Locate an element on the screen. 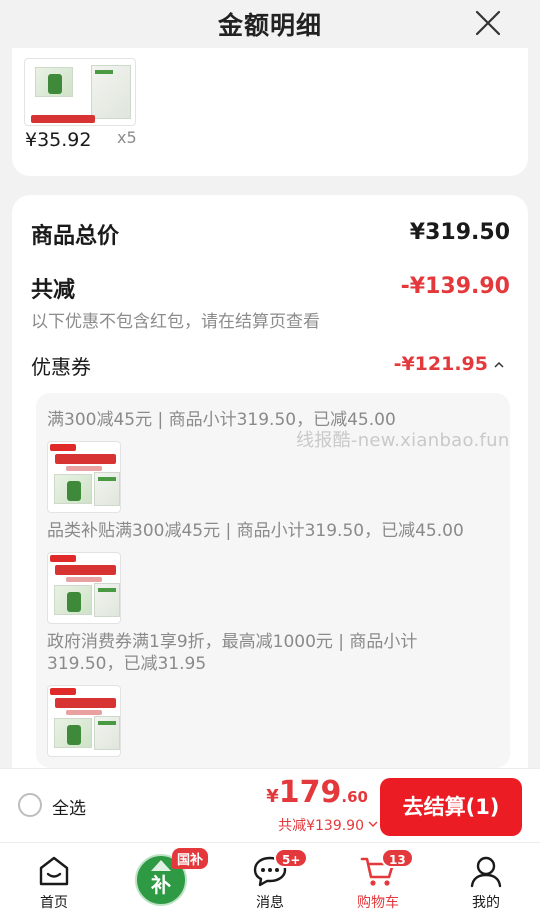 The image size is (540, 919). tab-bar: 首页 消息 5+ 购物车 13 我的 is located at coordinates (270, 880).